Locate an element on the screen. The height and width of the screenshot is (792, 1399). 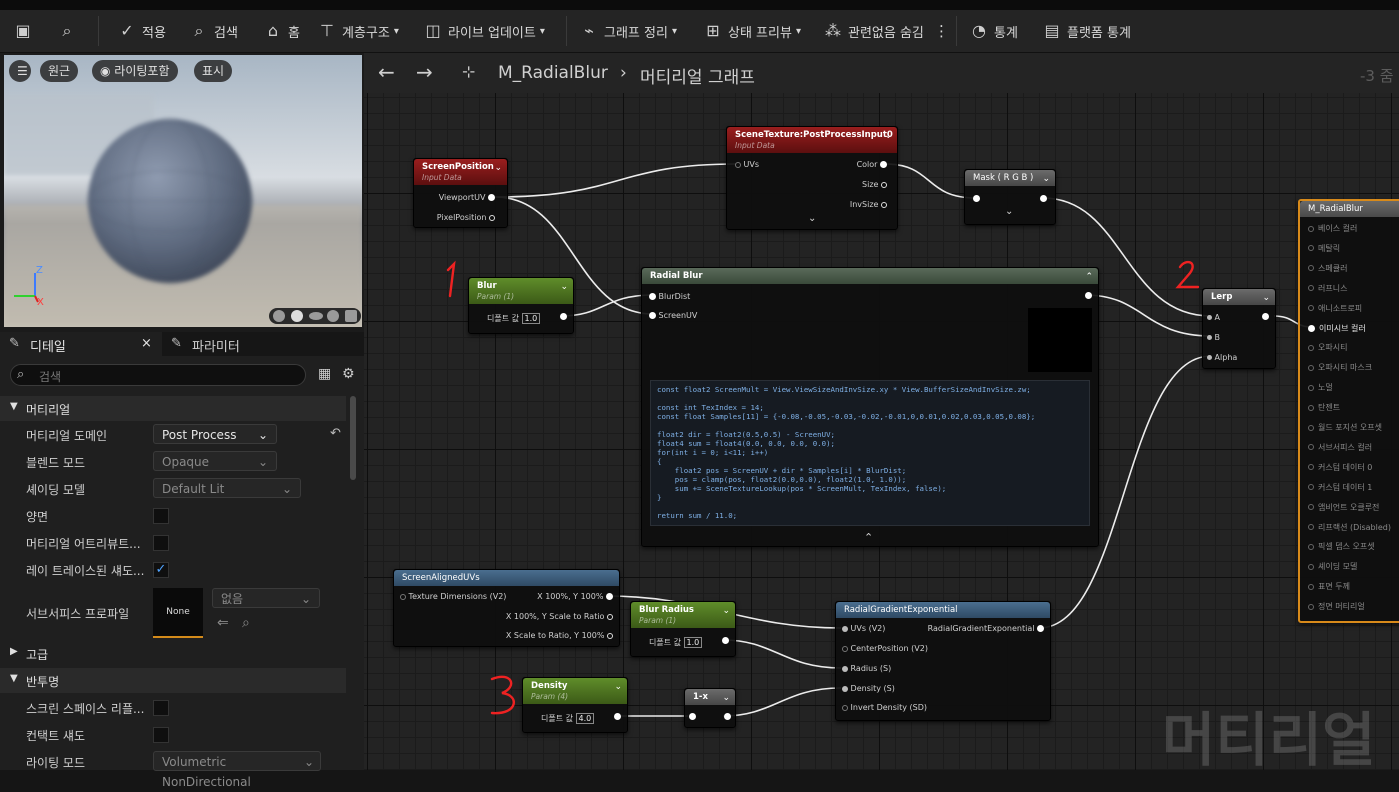
hide-unrelated-button: ⁂ 관련없음 숨김 is located at coordinates (874, 31).